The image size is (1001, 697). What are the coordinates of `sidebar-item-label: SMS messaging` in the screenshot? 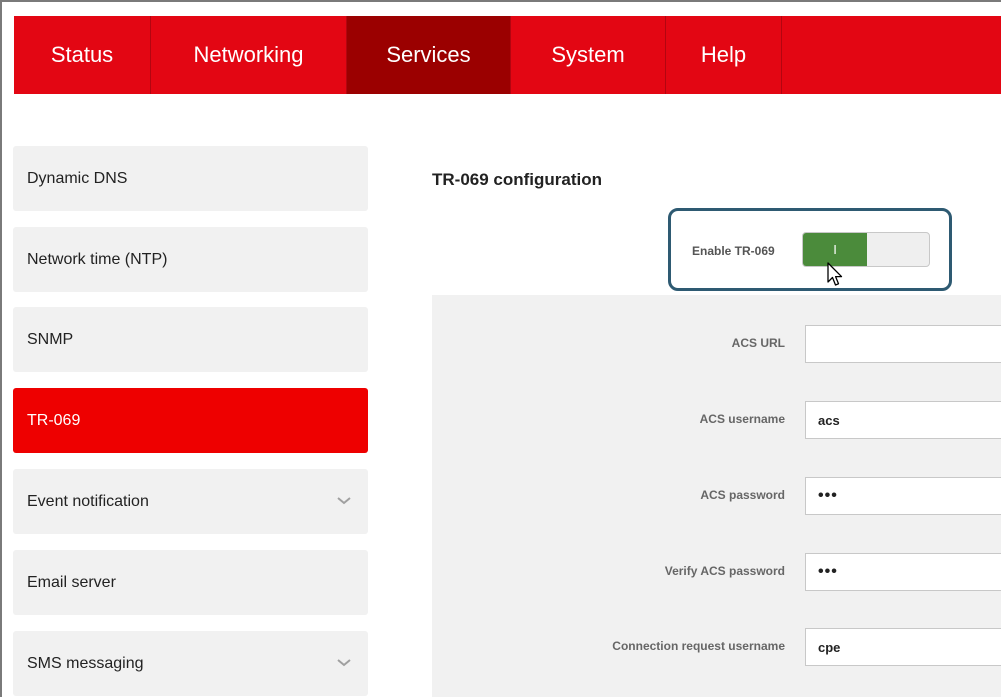 It's located at (85, 663).